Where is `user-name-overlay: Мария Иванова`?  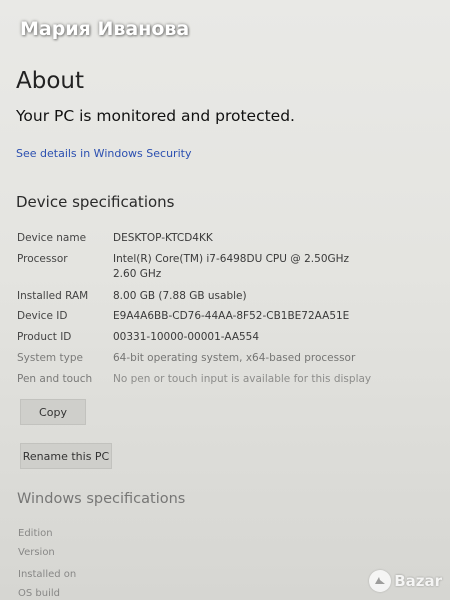 user-name-overlay: Мария Иванова is located at coordinates (105, 29).